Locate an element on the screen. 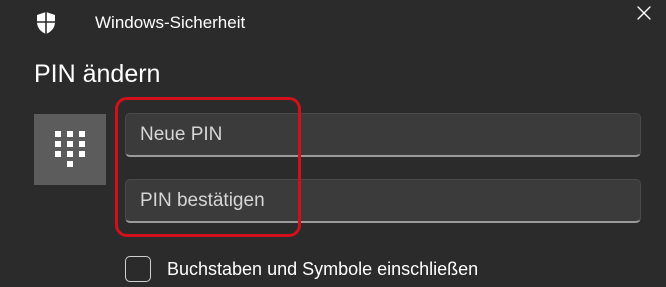  confirm-pin-input is located at coordinates (383, 201).